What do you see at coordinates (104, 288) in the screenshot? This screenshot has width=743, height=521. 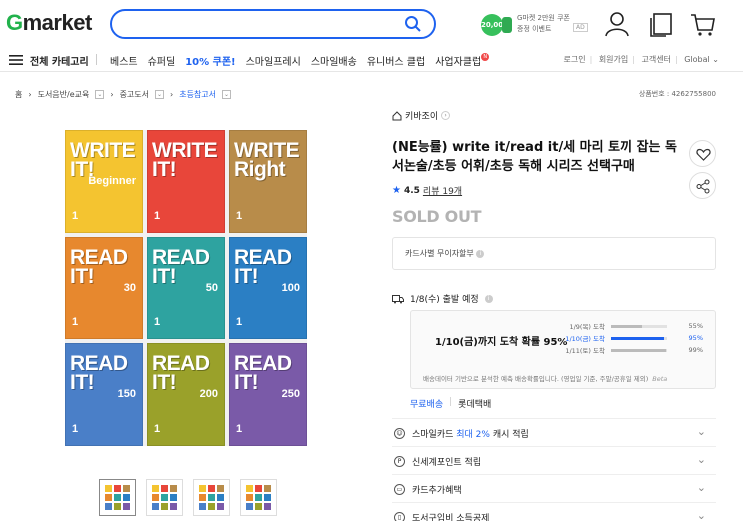 I see `book-cover: READ IT! 30 1` at bounding box center [104, 288].